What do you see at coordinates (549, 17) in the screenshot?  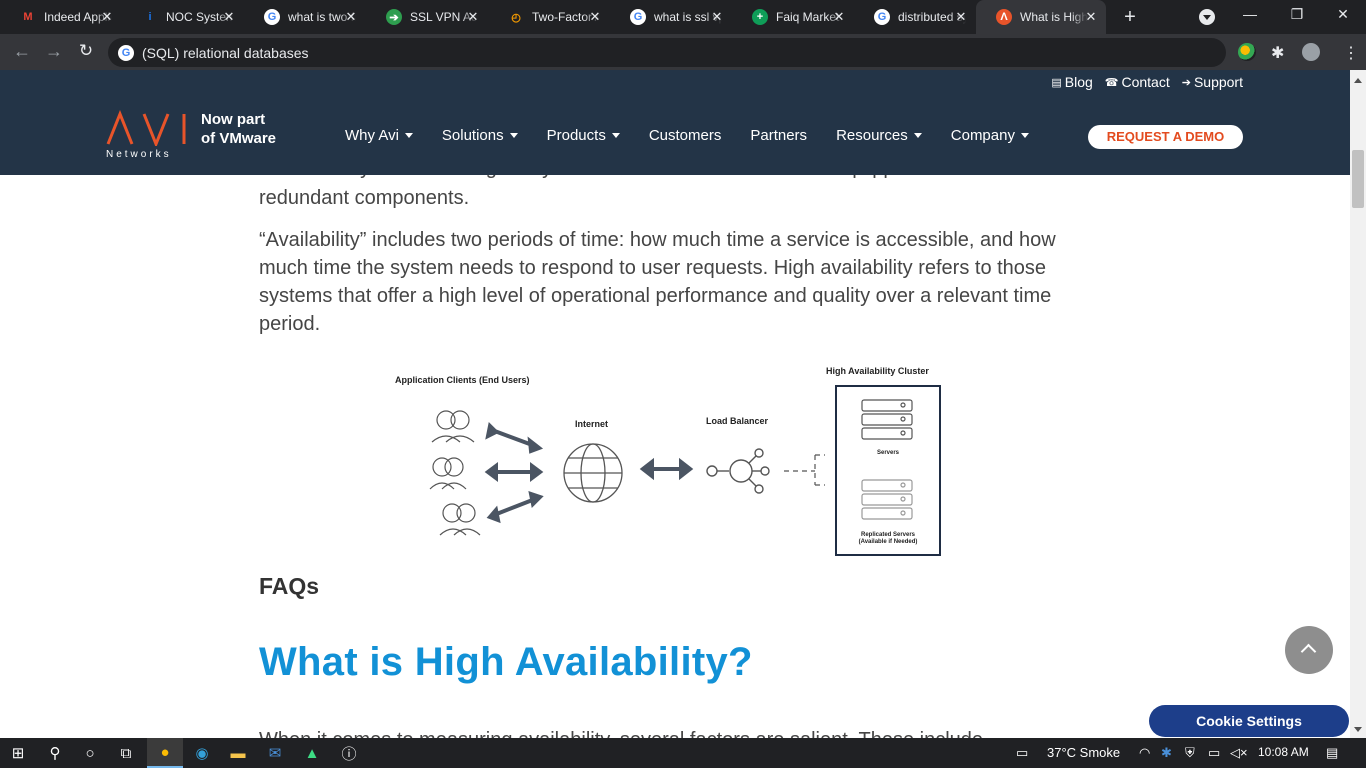 I see `browser-tab: ◴Two-Factor Authentication✕` at bounding box center [549, 17].